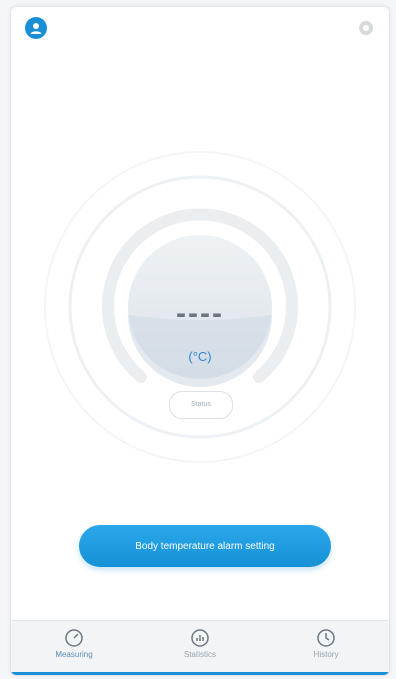  I want to click on bottom-nav: Measuring Statistics History, so click(200, 647).